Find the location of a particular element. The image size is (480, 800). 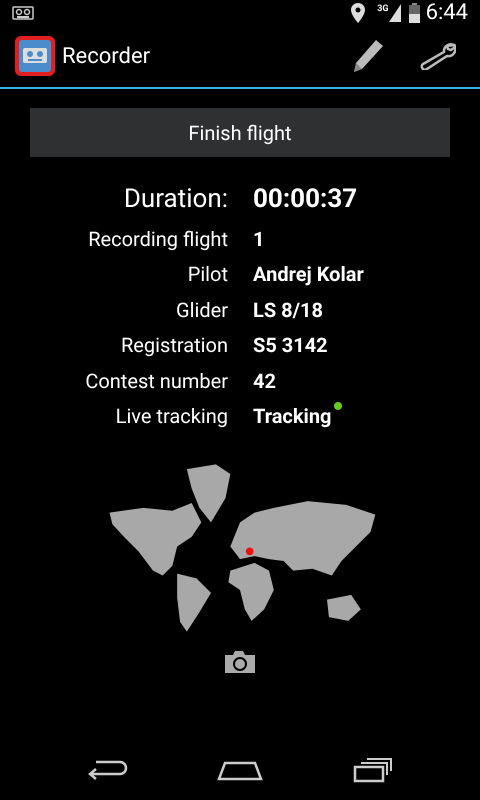

field-label: Contest number is located at coordinates (156, 381).